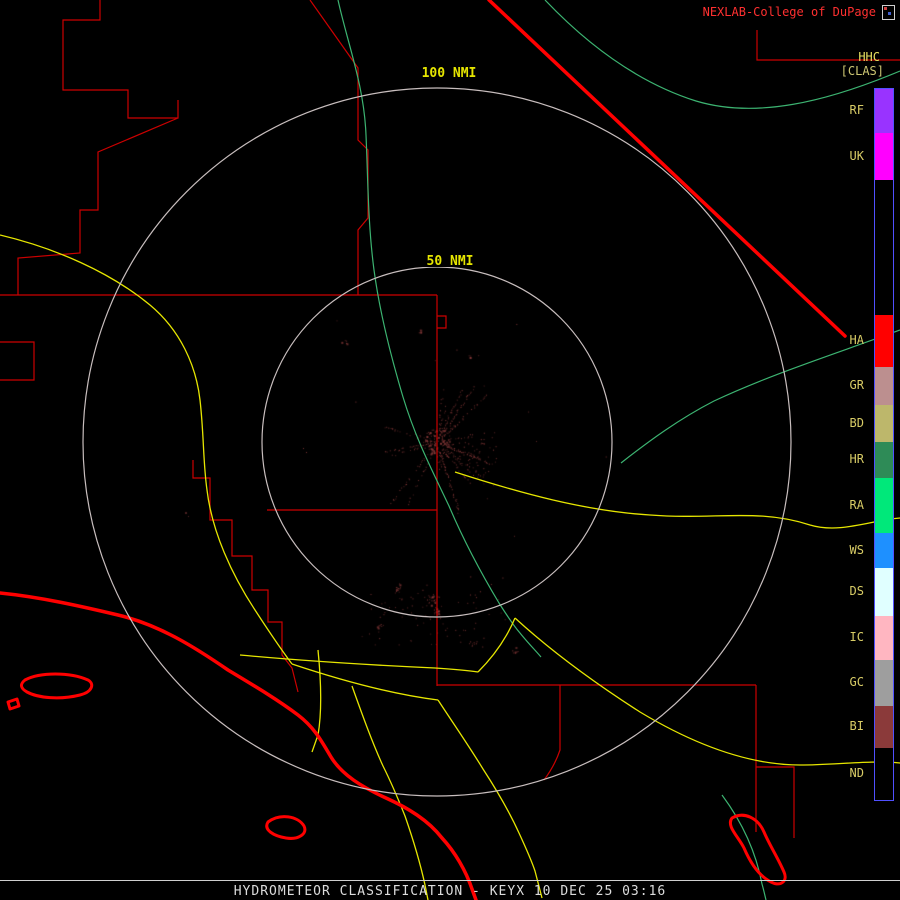 The height and width of the screenshot is (900, 900). What do you see at coordinates (884, 156) in the screenshot?
I see `legend-segment-uk` at bounding box center [884, 156].